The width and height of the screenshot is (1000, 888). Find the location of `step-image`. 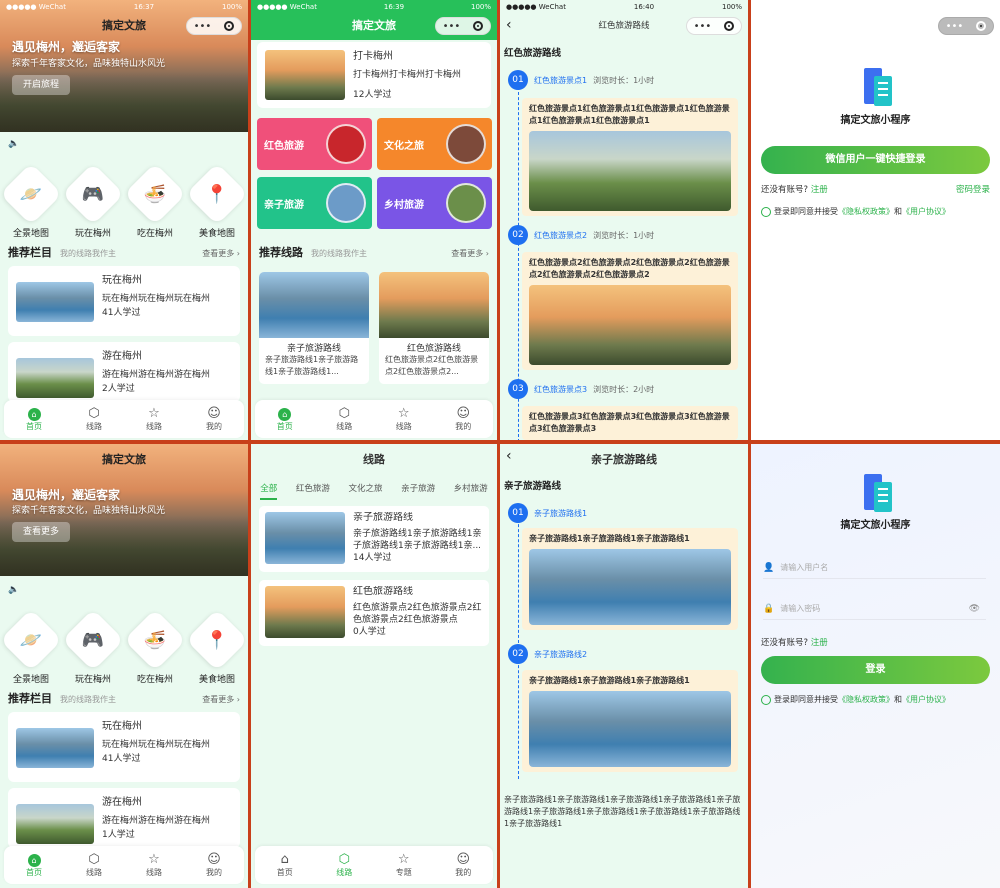

step-image is located at coordinates (630, 587).